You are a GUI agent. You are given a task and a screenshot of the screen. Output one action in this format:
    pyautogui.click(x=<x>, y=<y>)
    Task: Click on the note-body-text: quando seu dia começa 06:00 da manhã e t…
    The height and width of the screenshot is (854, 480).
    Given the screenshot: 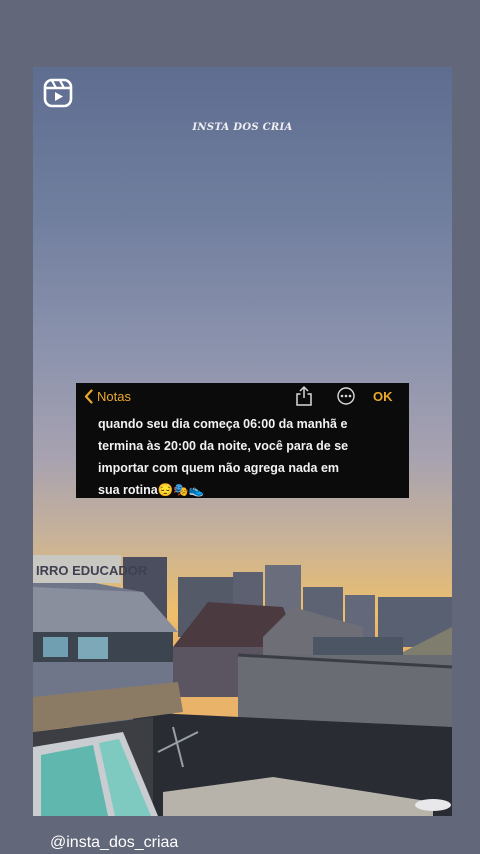 What is the action you would take?
    pyautogui.click(x=223, y=457)
    